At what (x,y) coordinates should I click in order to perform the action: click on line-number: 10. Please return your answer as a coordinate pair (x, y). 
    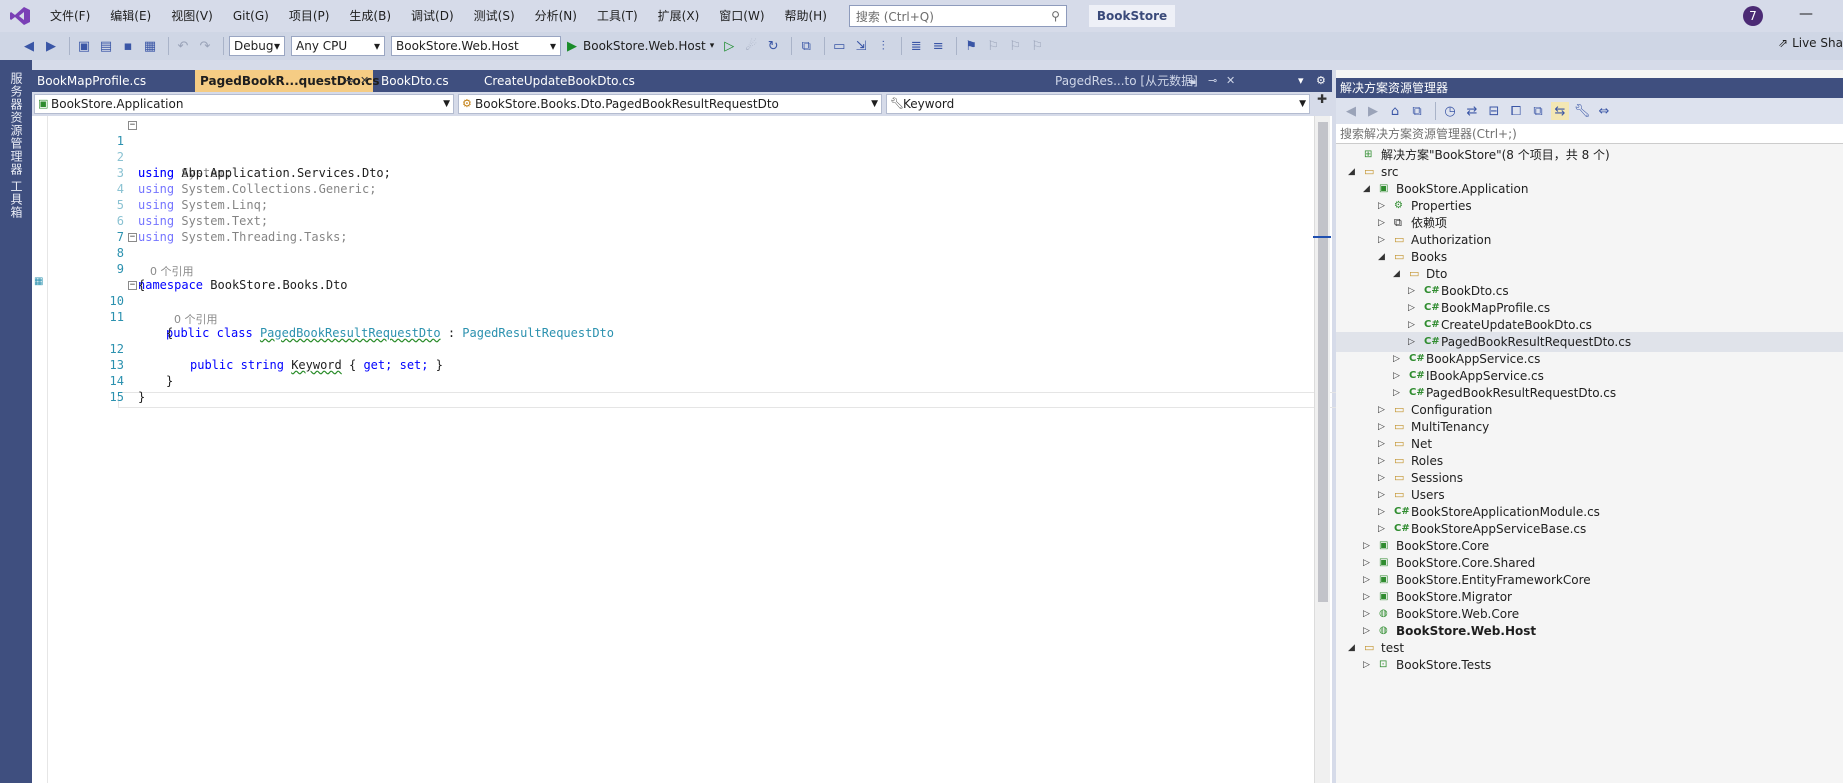
    Looking at the image, I should click on (116, 301).